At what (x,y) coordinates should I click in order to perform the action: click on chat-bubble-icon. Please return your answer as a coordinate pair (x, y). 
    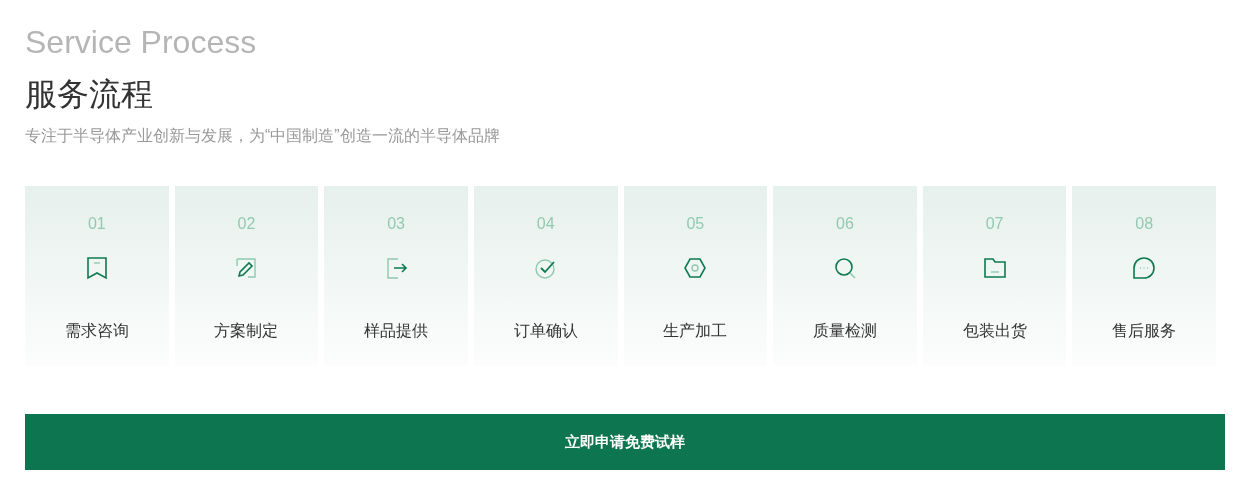
    Looking at the image, I should click on (1144, 268).